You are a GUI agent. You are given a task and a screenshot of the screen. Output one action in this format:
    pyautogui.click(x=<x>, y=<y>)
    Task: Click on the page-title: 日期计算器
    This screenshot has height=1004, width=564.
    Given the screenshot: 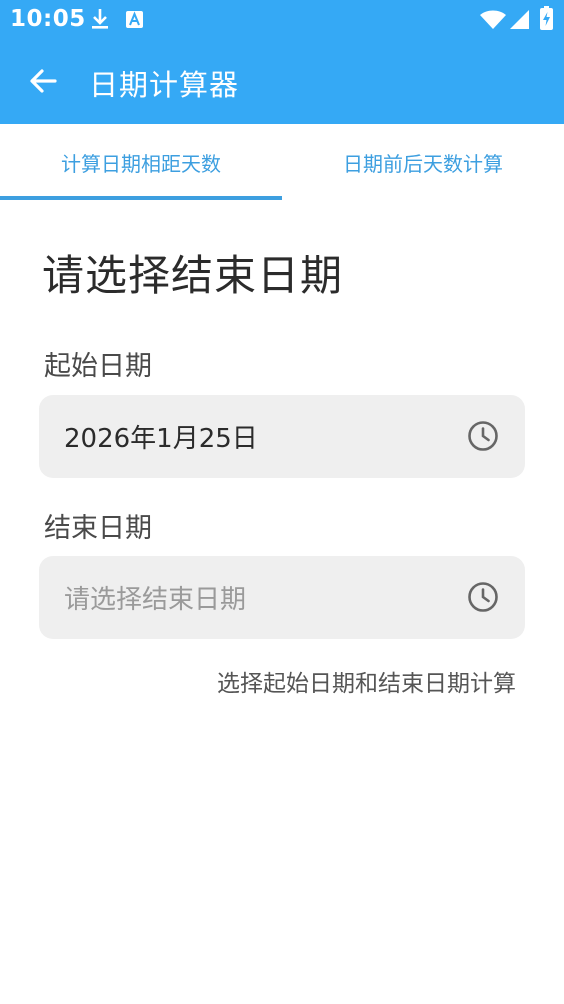 What is the action you would take?
    pyautogui.click(x=164, y=85)
    